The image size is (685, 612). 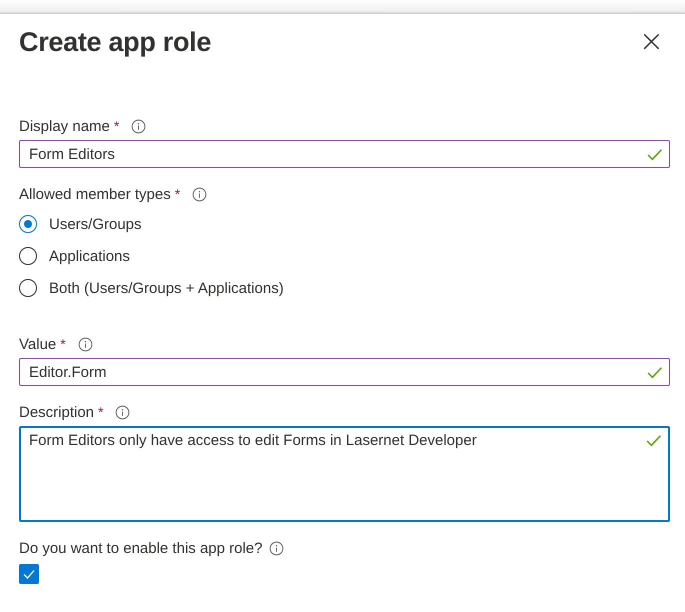 What do you see at coordinates (344, 372) in the screenshot?
I see `text-field: Editor.Form` at bounding box center [344, 372].